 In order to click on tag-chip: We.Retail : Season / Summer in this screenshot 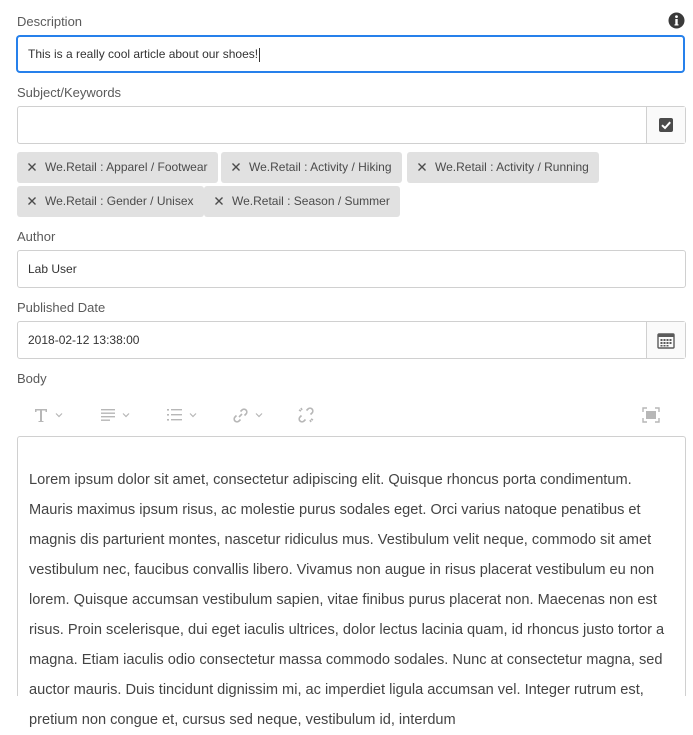, I will do `click(302, 201)`.